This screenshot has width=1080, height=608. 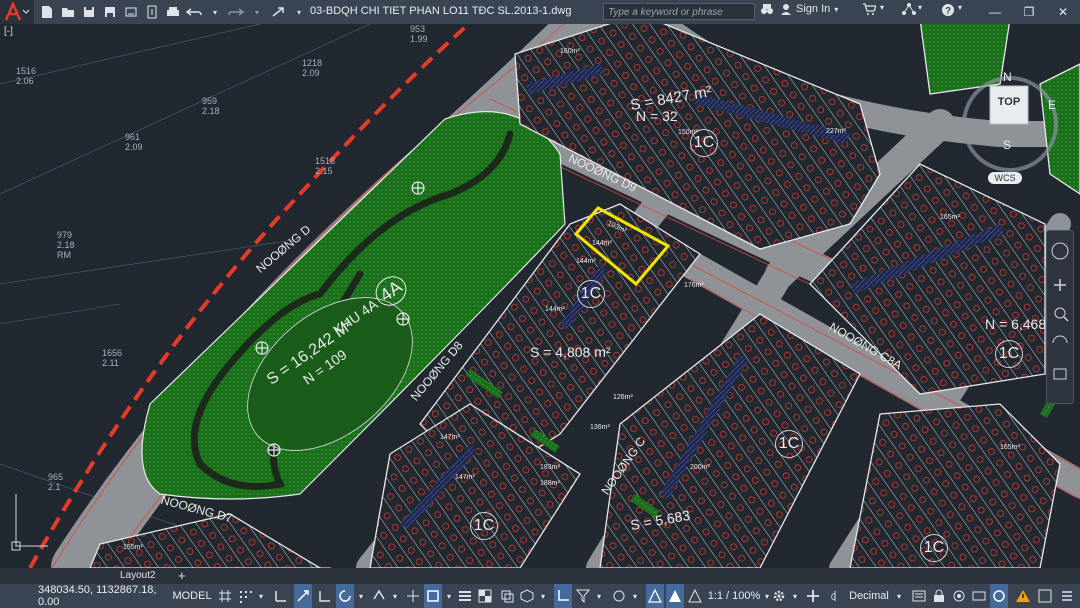 I want to click on units-dropdown-icon: ▾, so click(x=899, y=596).